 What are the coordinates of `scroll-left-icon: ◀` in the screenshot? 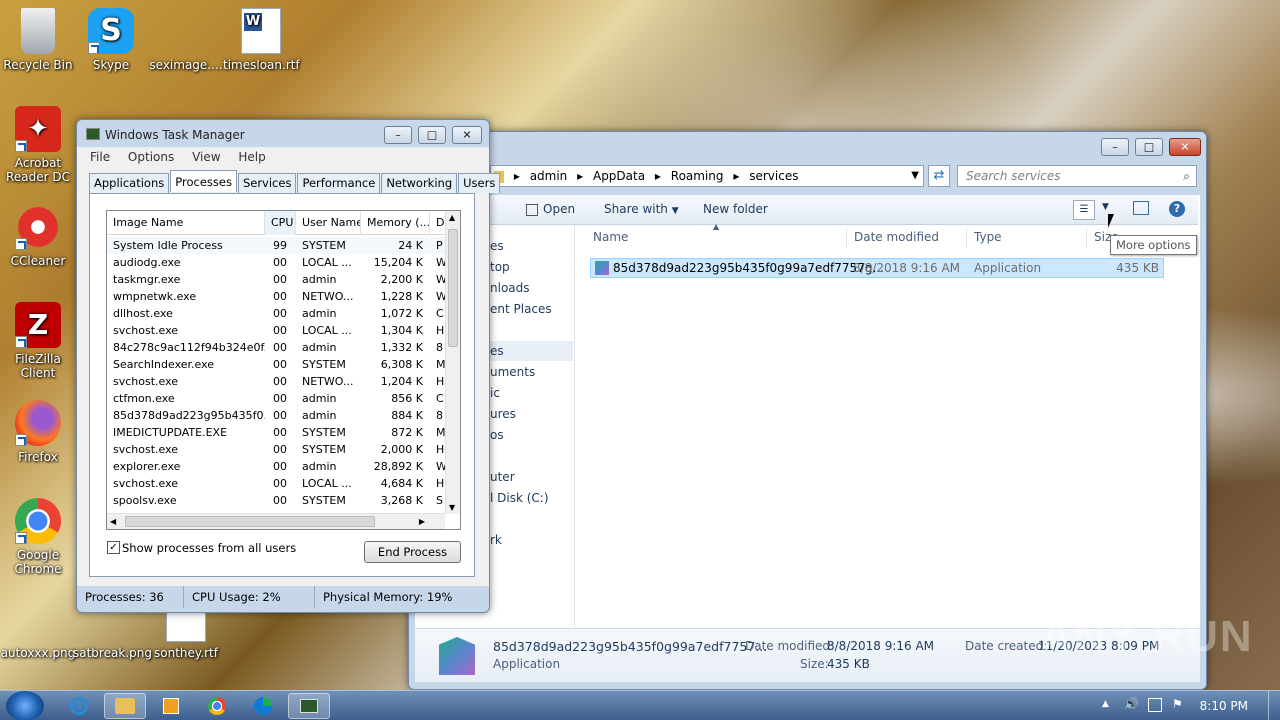 It's located at (113, 521).